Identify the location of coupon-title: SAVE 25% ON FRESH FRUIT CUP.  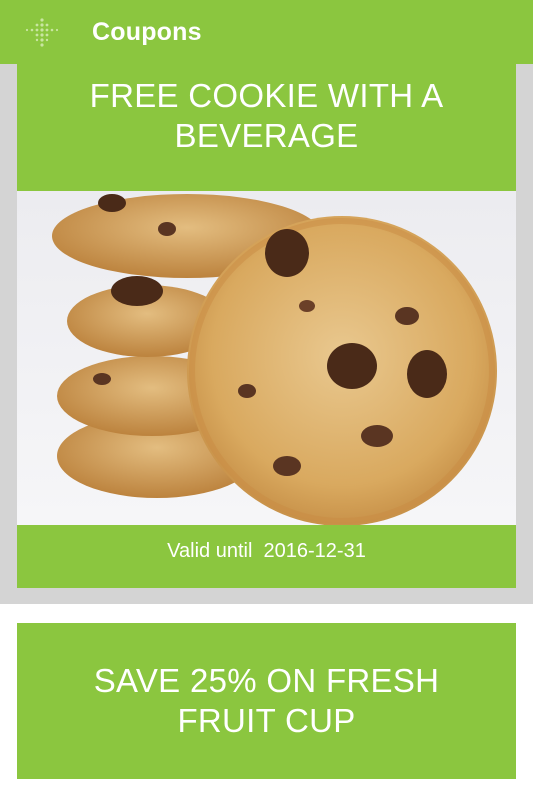
(266, 700).